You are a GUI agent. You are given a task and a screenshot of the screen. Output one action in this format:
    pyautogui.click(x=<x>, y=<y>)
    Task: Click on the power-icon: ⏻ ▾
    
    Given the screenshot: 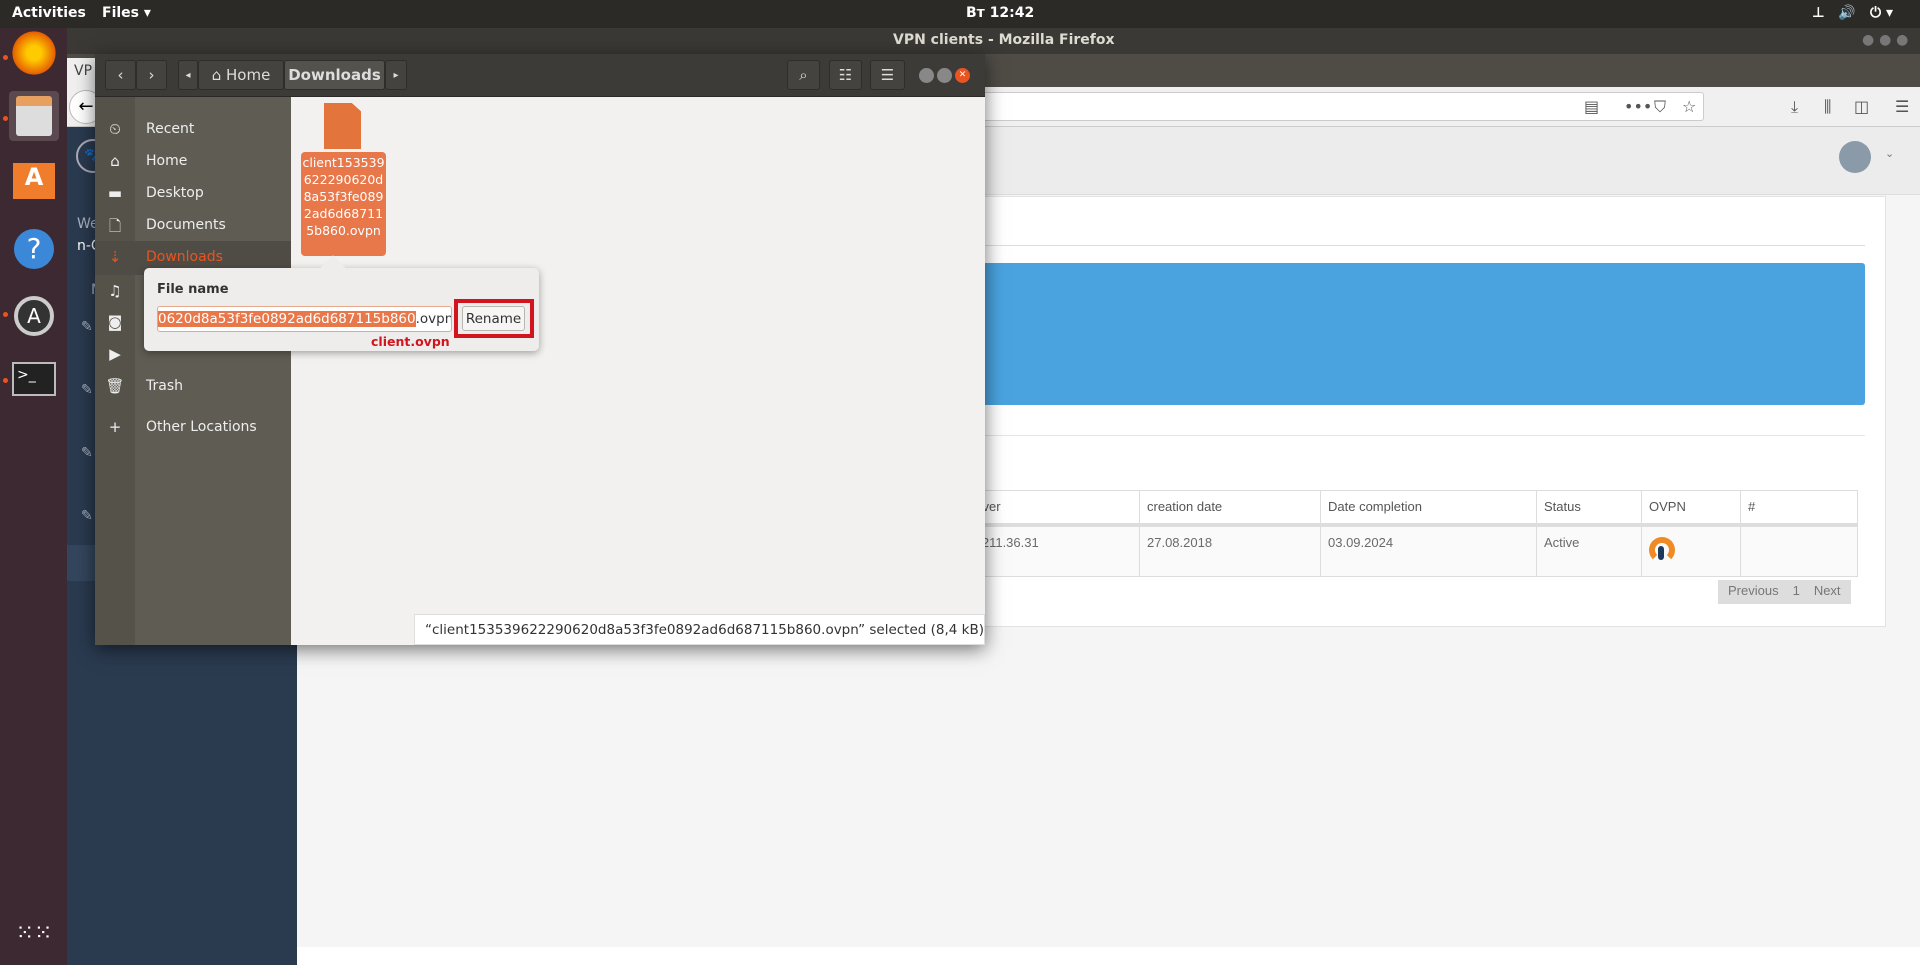 What is the action you would take?
    pyautogui.click(x=1881, y=13)
    